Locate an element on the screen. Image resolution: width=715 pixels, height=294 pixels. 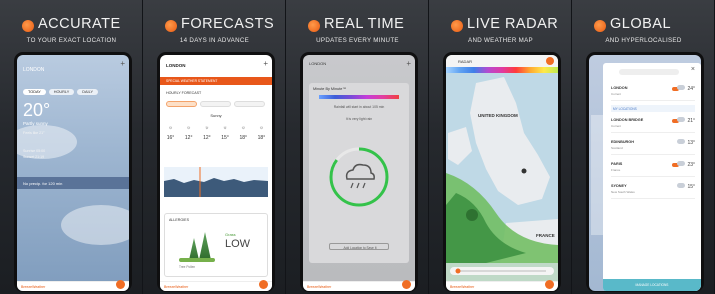
location-row-name: SYDNEY is located at coordinates (619, 186).